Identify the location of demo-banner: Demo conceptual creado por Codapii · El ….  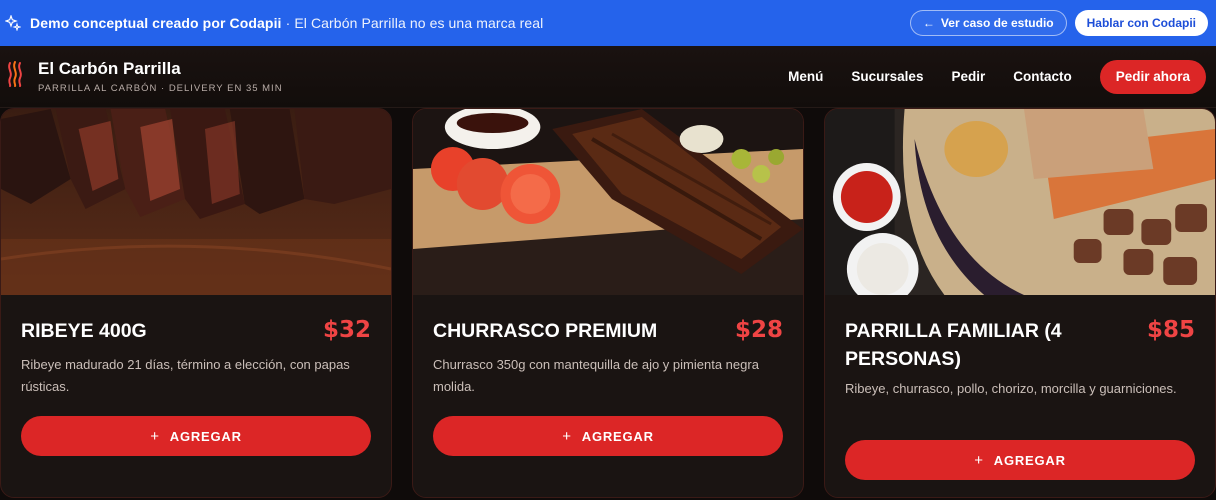
(608, 23).